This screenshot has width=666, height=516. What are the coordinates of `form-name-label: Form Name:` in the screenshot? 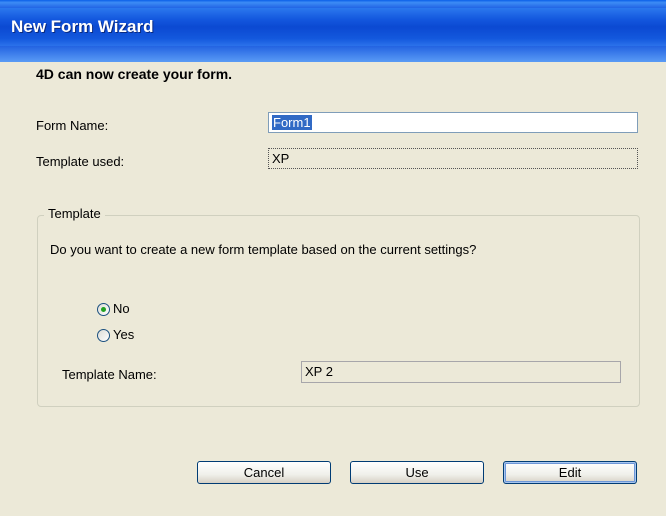 It's located at (72, 125).